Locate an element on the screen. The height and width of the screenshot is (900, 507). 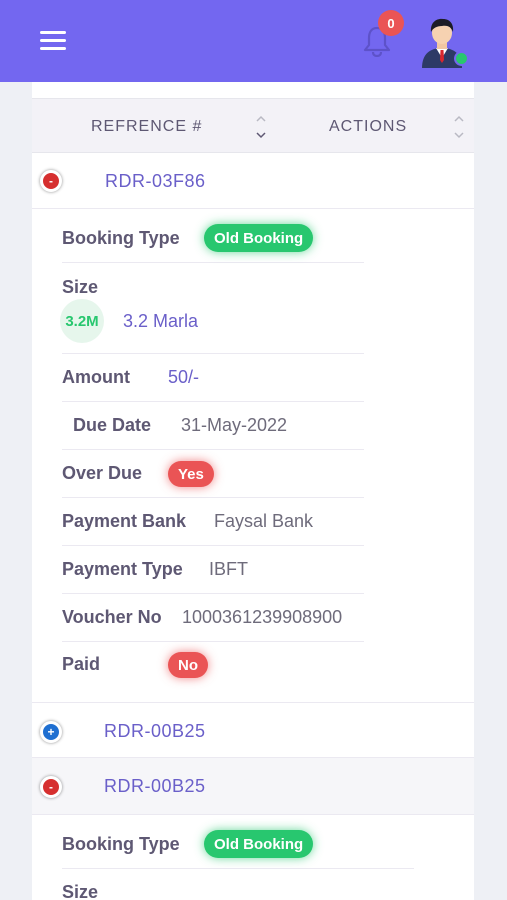
detail-due-date: Due Date 31-May-2022 is located at coordinates (213, 426).